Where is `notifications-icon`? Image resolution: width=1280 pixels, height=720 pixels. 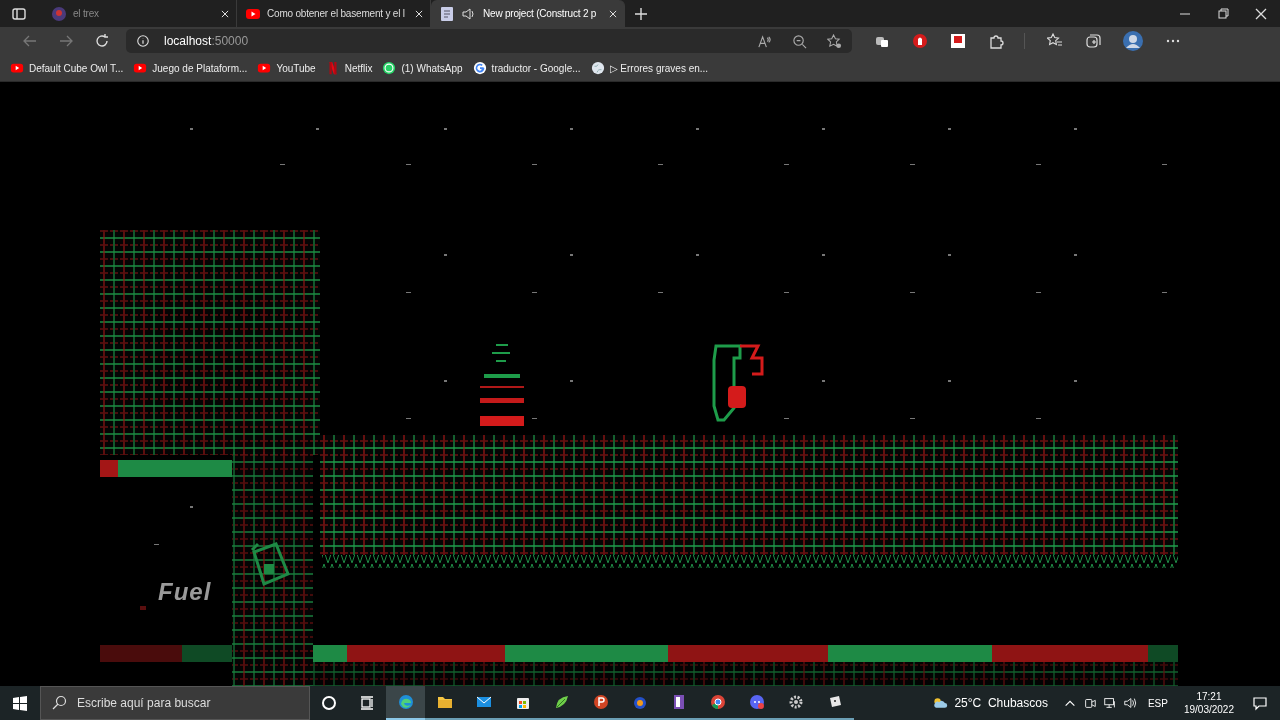
notifications-icon is located at coordinates (1260, 703).